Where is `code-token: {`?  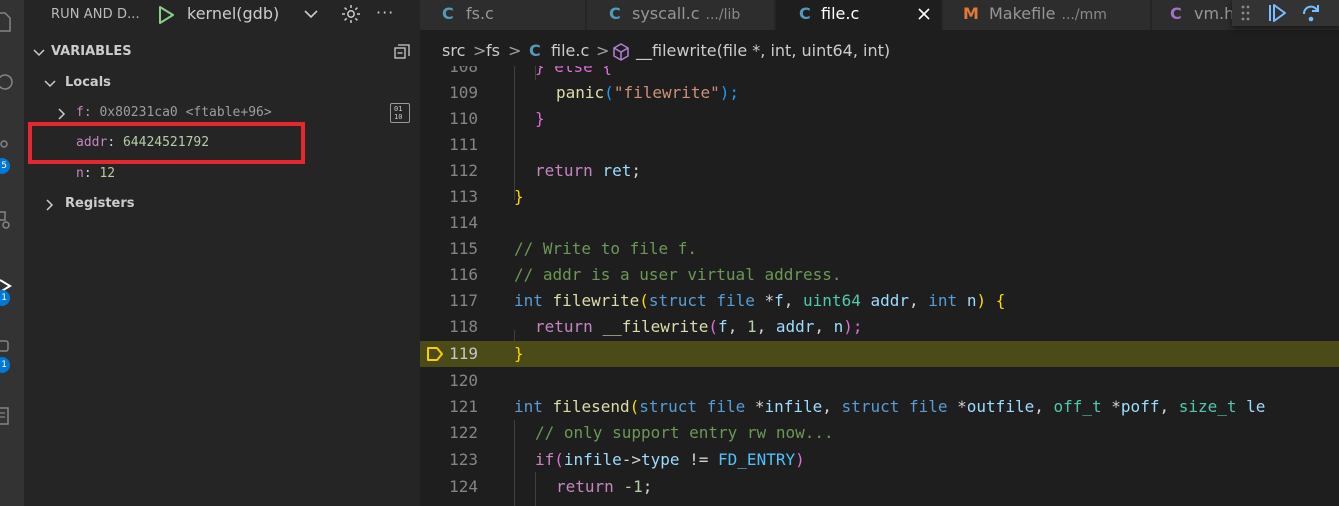 code-token: { is located at coordinates (1000, 300).